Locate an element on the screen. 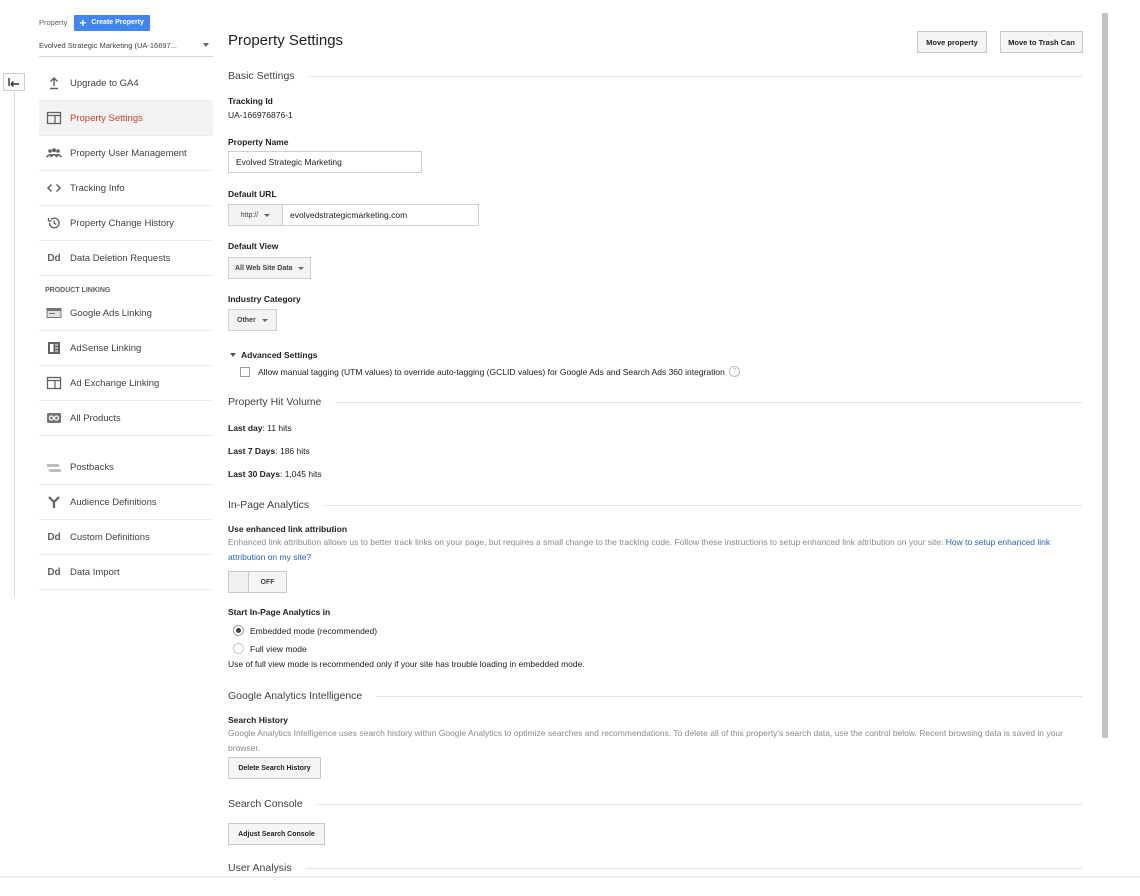  bottom-edge is located at coordinates (570, 877).